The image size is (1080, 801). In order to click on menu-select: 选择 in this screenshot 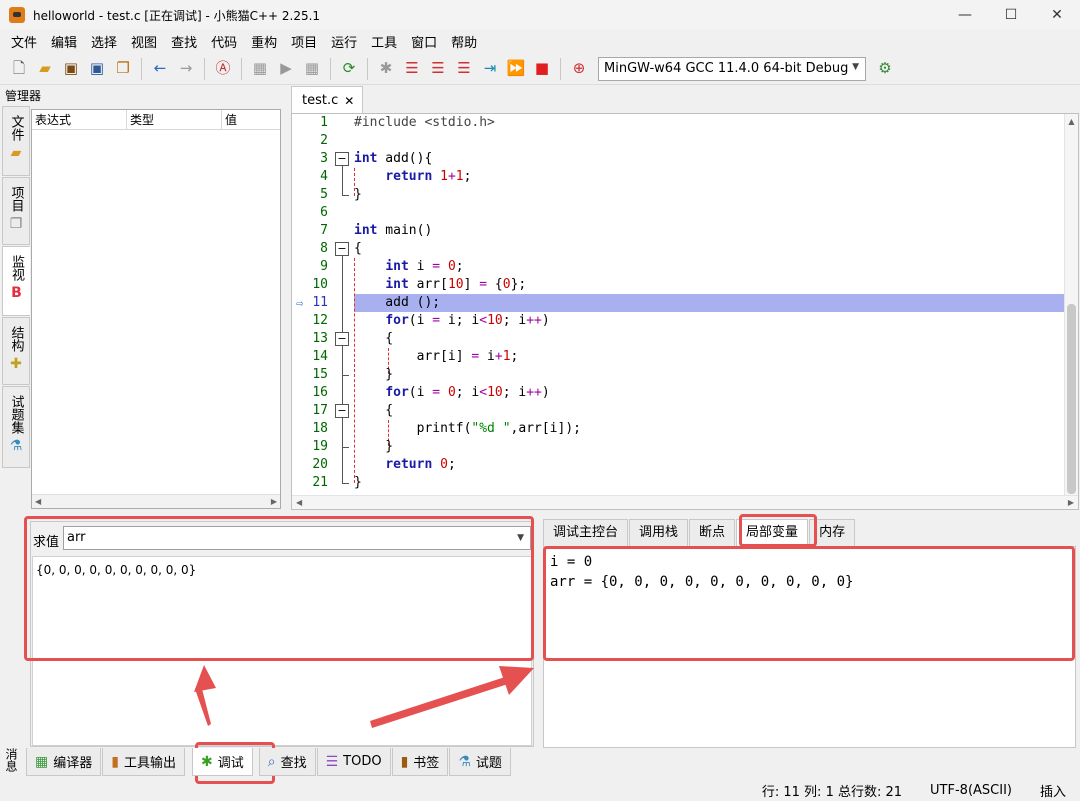, I will do `click(104, 41)`.